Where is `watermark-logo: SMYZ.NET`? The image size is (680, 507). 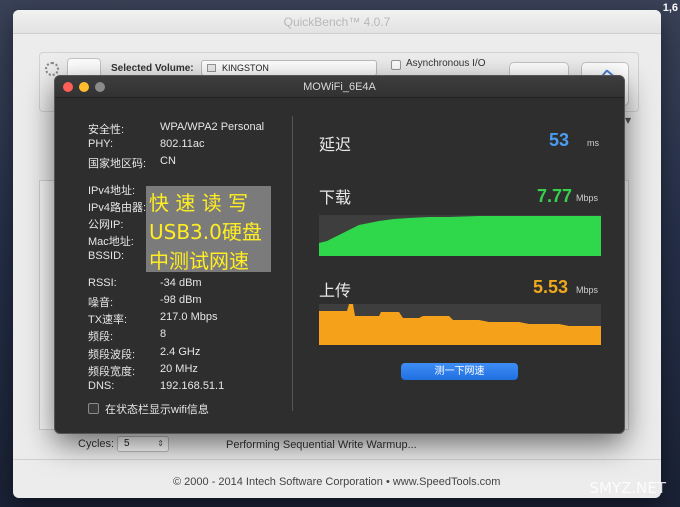
watermark-logo: SMYZ.NET is located at coordinates (627, 488).